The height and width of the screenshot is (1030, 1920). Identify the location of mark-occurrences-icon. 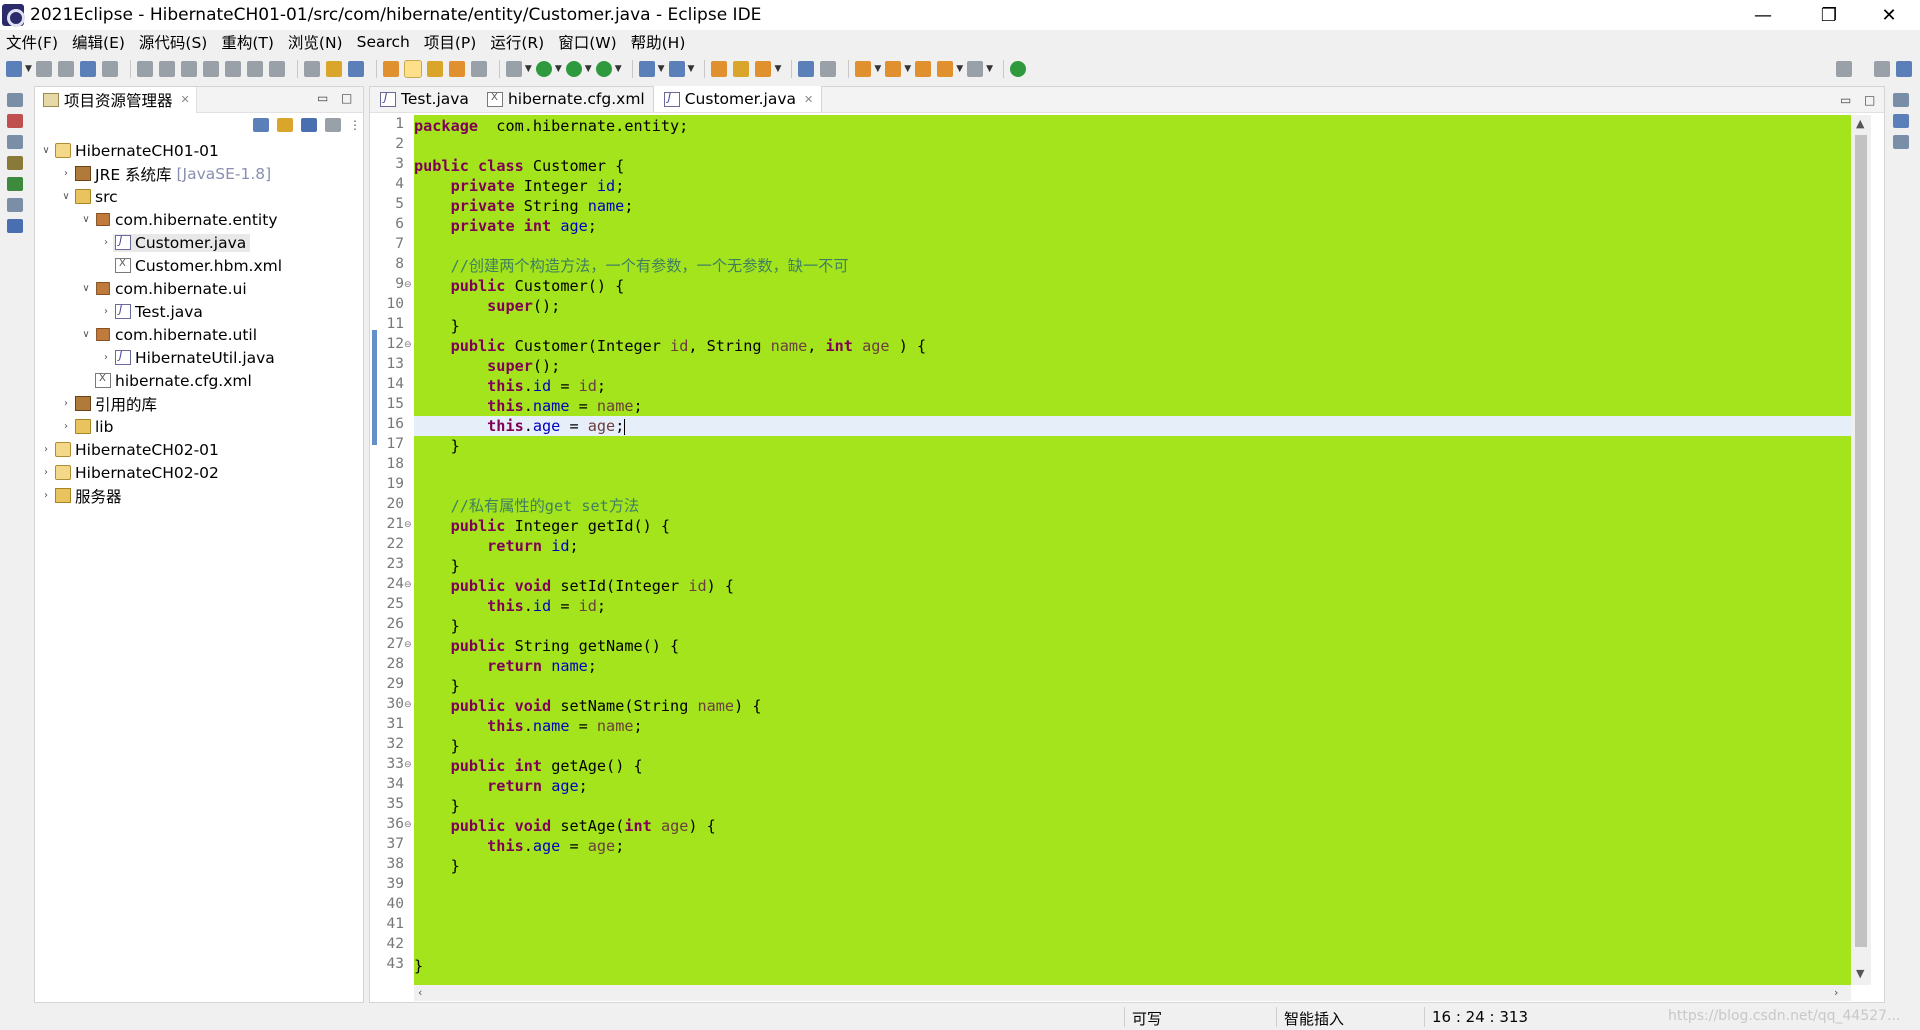
(412, 69).